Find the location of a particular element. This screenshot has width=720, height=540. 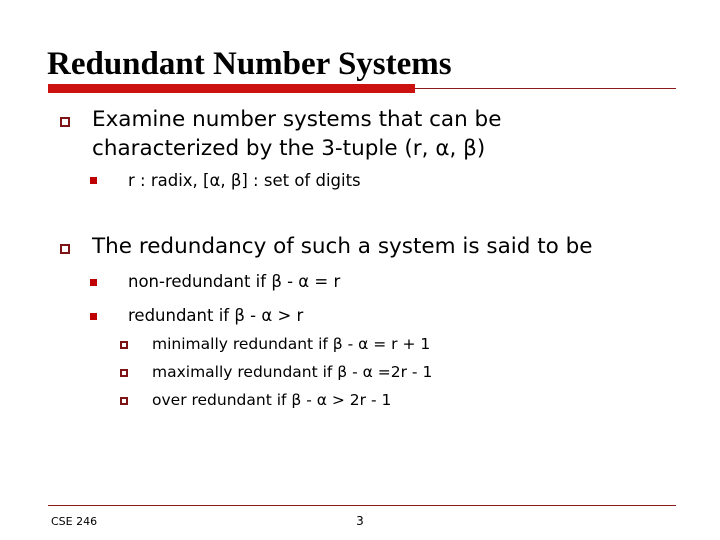

bullet-2-sub-2-item-3: over redundant if β - α > 2r - 1 is located at coordinates (272, 400).